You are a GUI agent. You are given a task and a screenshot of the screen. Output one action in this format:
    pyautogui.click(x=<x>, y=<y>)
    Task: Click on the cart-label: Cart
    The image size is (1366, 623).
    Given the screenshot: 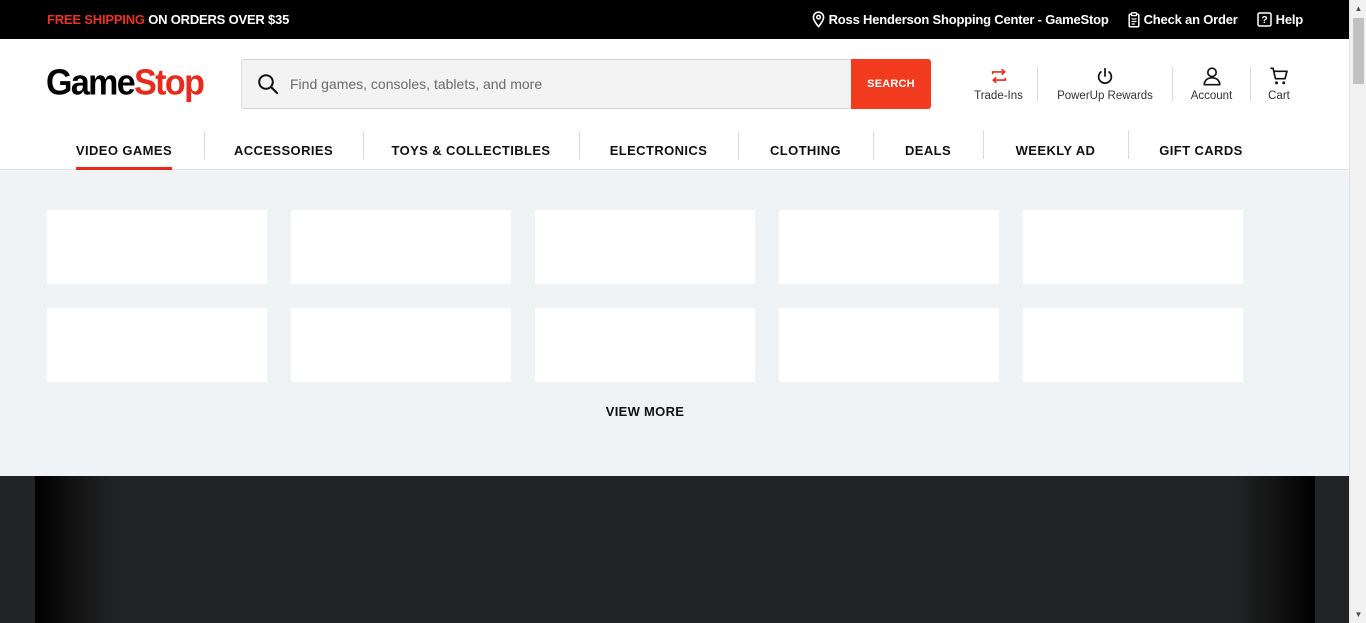 What is the action you would take?
    pyautogui.click(x=1279, y=96)
    